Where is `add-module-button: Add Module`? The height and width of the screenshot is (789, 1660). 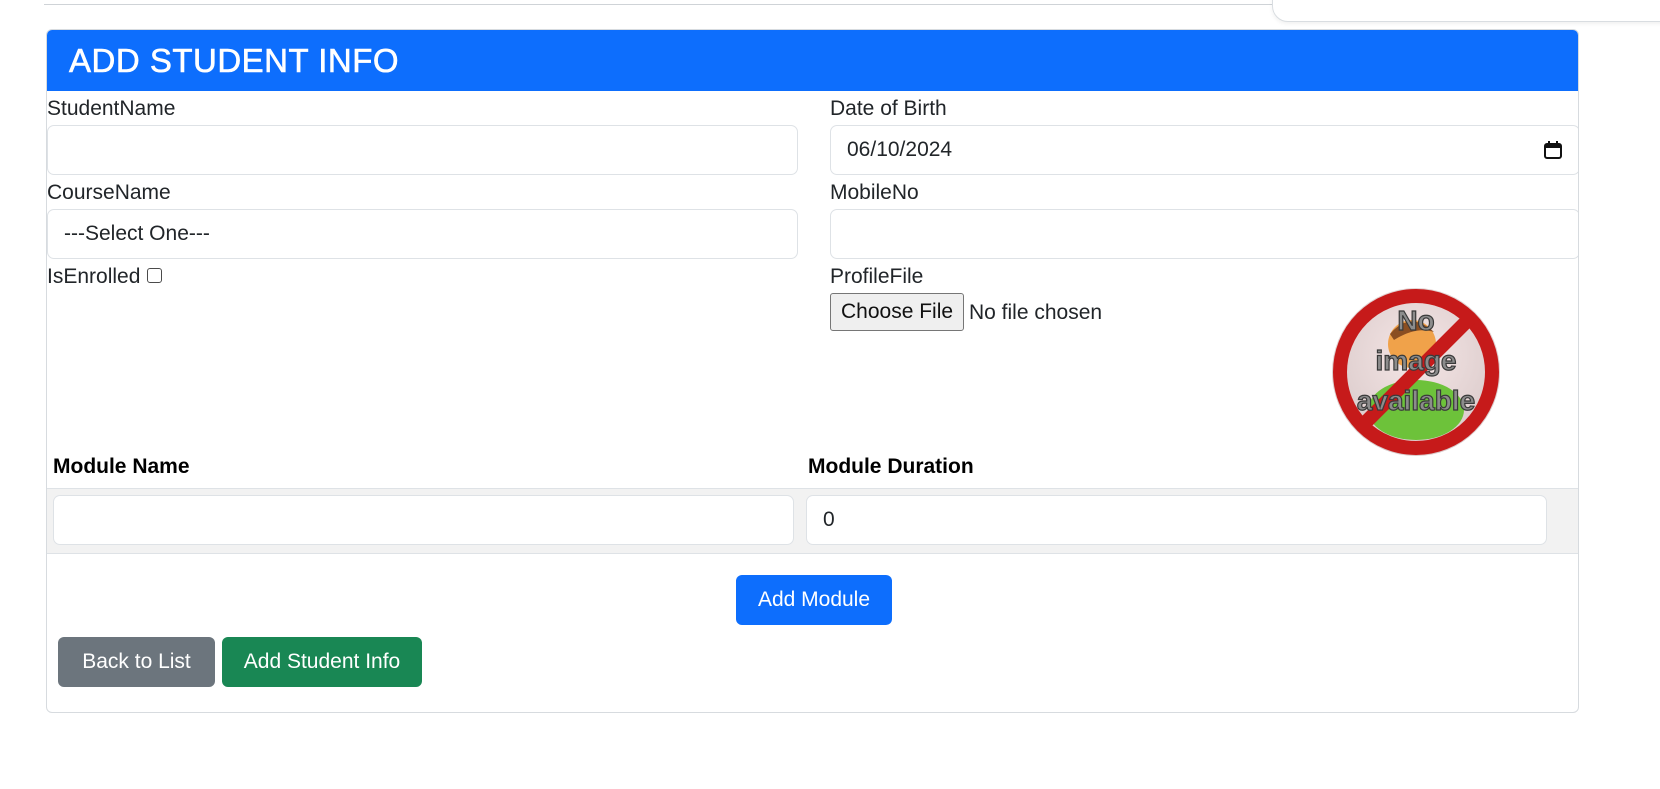 add-module-button: Add Module is located at coordinates (814, 600).